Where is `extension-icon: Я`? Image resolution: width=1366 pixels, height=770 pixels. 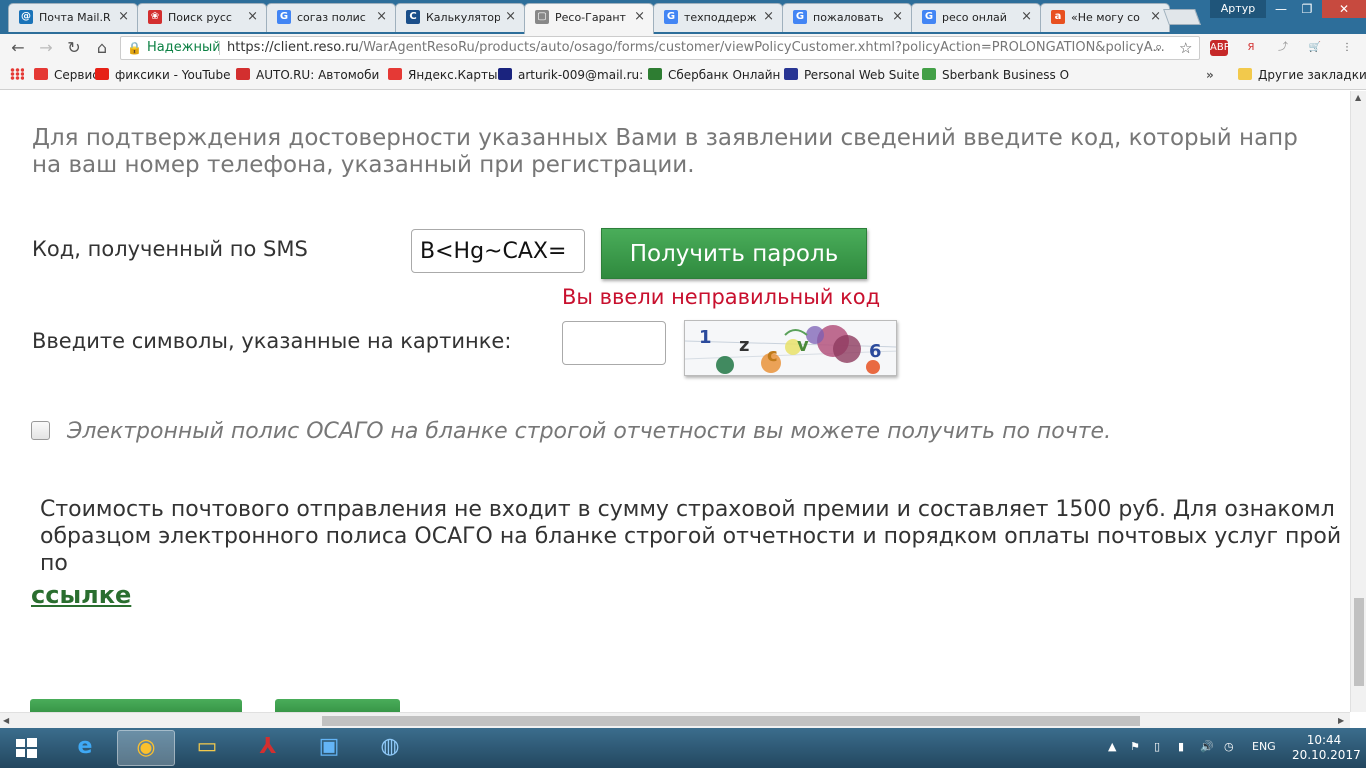
extension-icon: Я is located at coordinates (1251, 48).